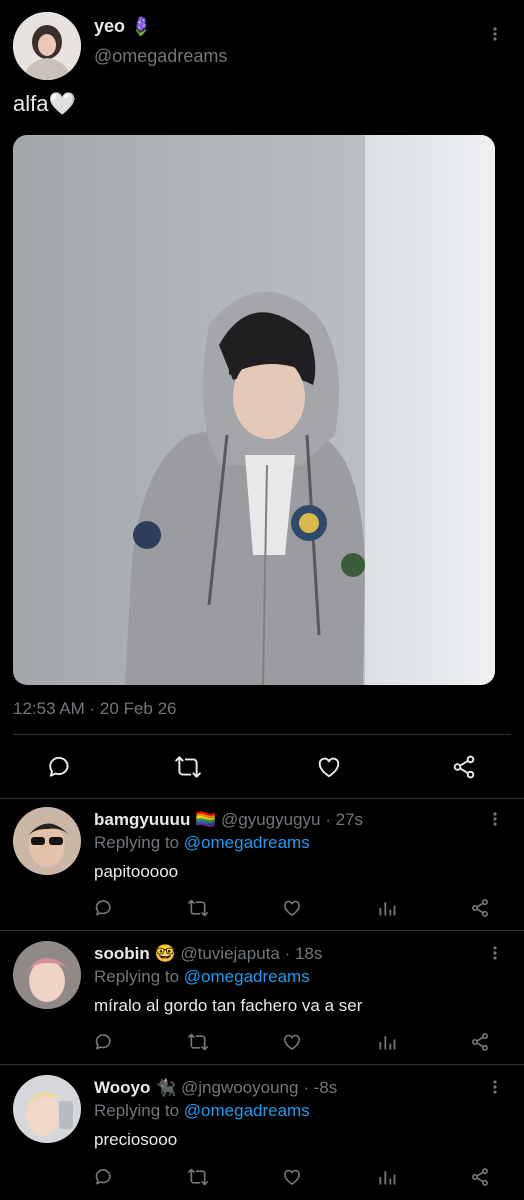  What do you see at coordinates (122, 953) in the screenshot?
I see `reply-author-name: soobin` at bounding box center [122, 953].